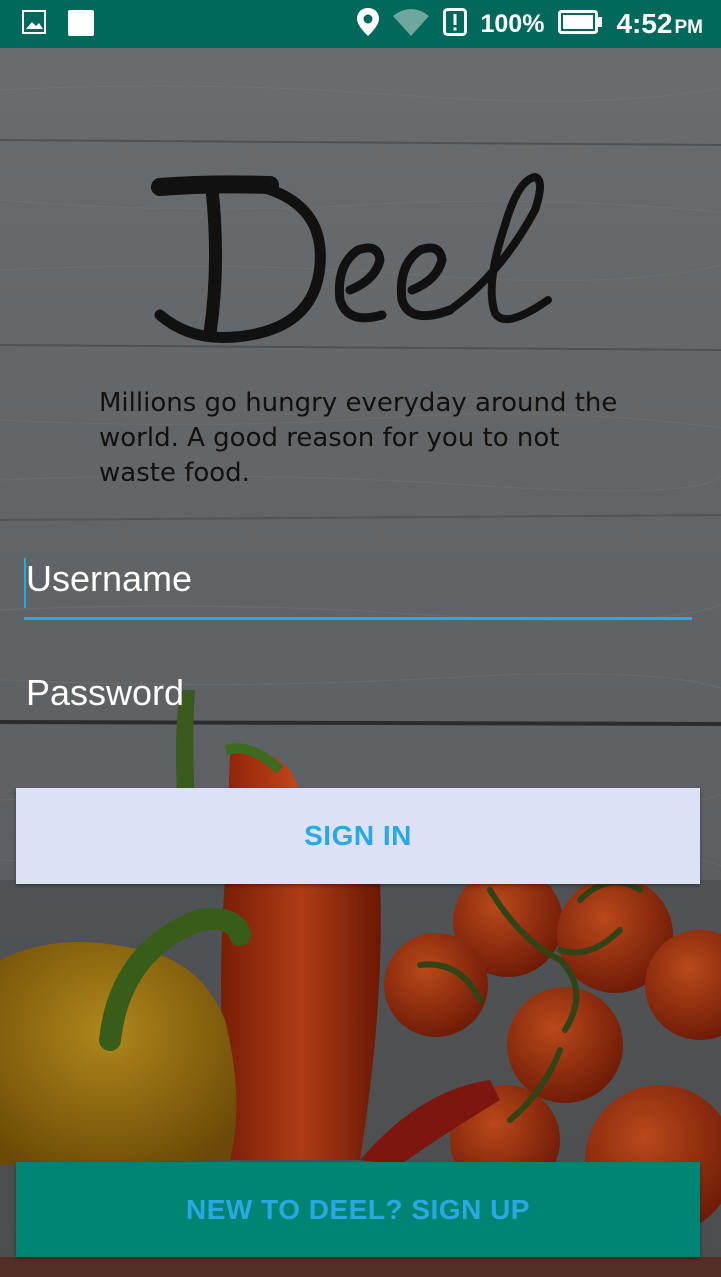  I want to click on sign-up-button: NEW TO DEEL? SIGN UP, so click(358, 1209).